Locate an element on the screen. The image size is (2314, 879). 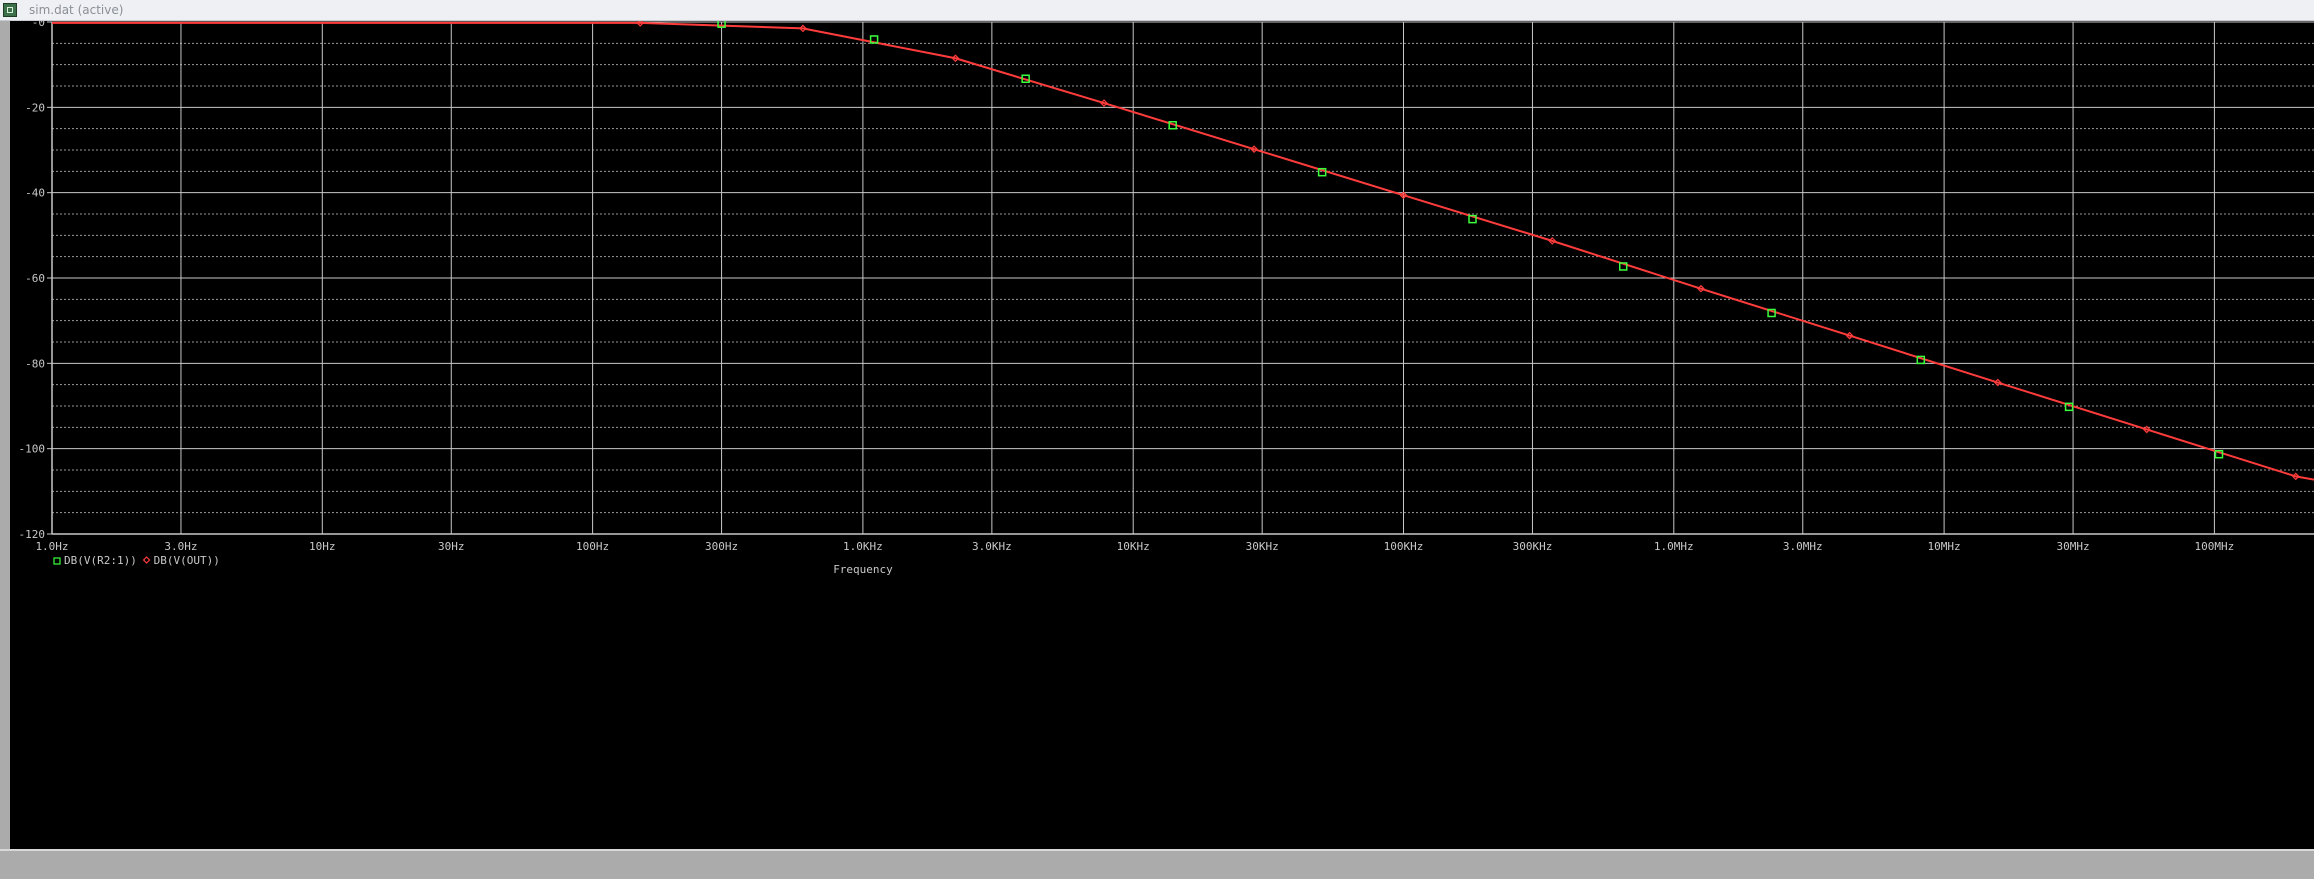
legend-square-marker is located at coordinates (57, 561).